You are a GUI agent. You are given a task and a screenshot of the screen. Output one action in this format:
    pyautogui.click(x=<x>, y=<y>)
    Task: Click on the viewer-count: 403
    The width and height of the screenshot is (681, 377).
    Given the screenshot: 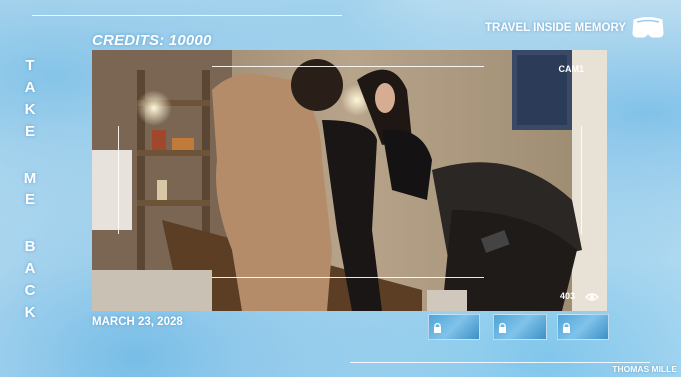 What is the action you would take?
    pyautogui.click(x=567, y=296)
    